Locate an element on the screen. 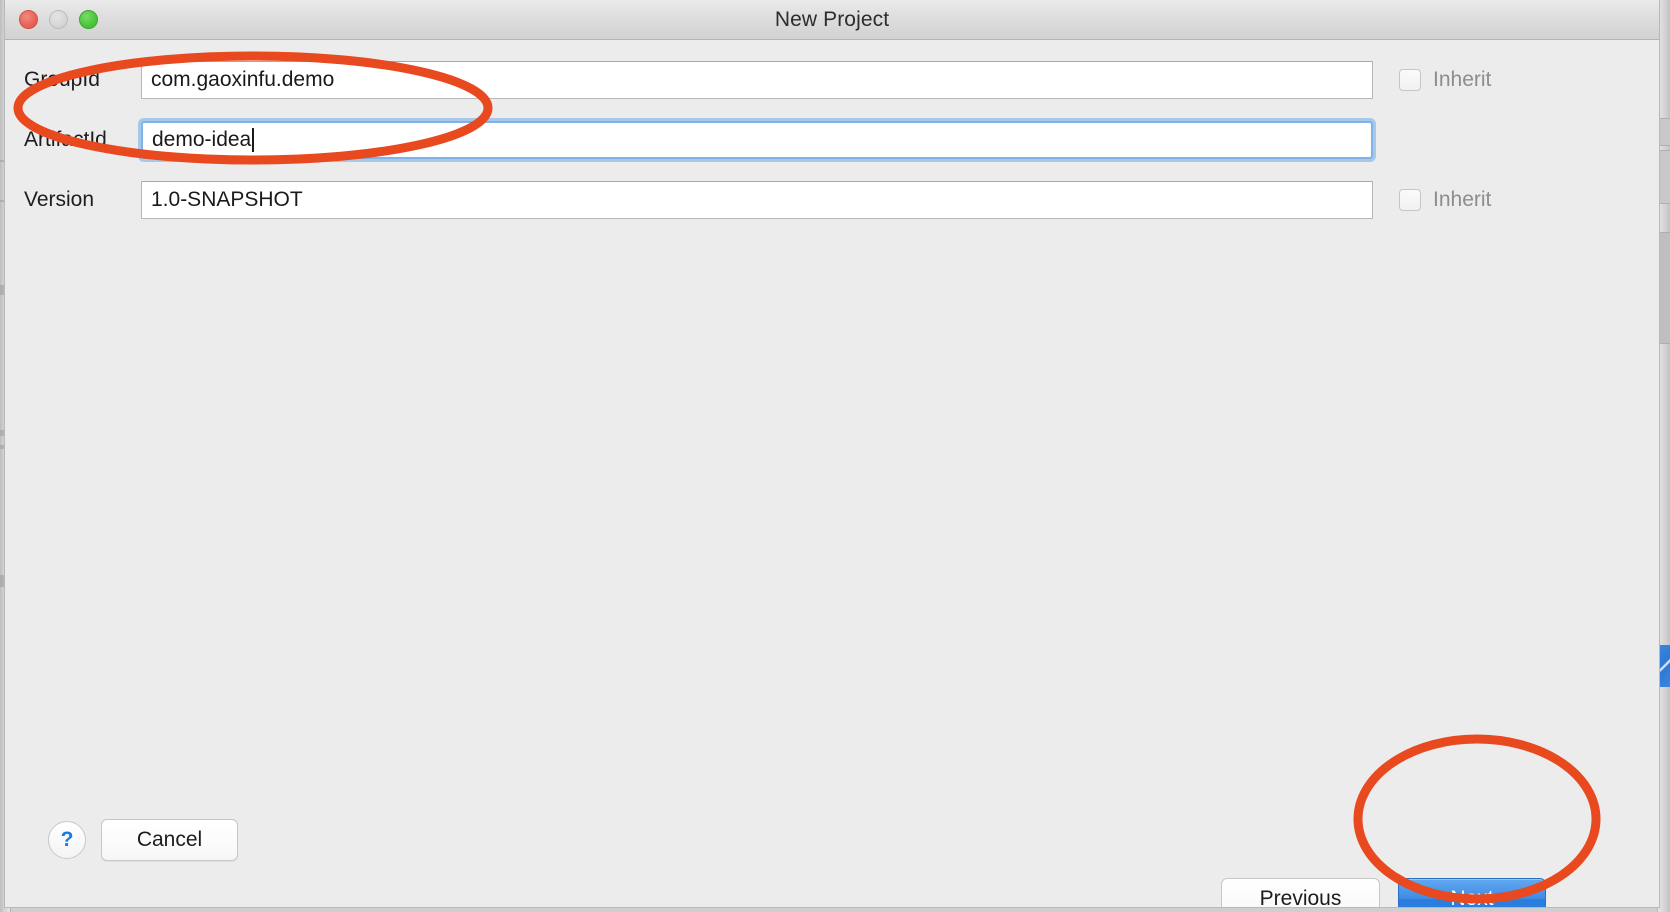 This screenshot has height=912, width=1670. help-button: ? is located at coordinates (67, 840).